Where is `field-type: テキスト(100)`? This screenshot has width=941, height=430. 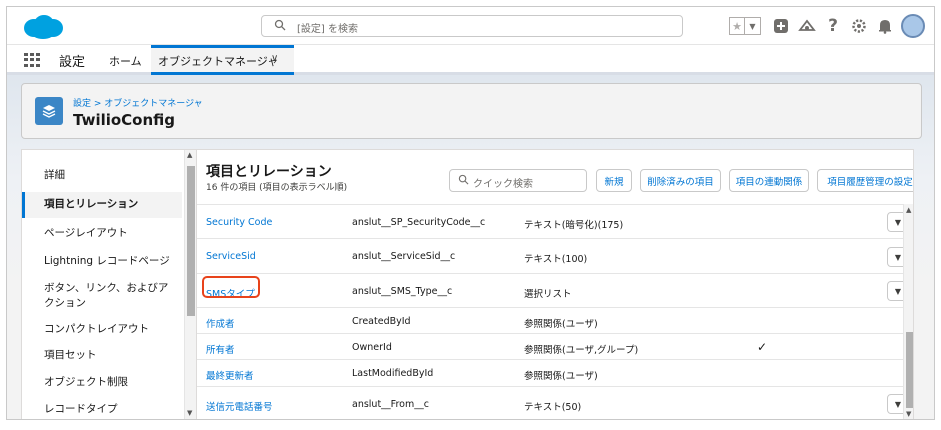
field-type: テキスト(100) is located at coordinates (556, 259).